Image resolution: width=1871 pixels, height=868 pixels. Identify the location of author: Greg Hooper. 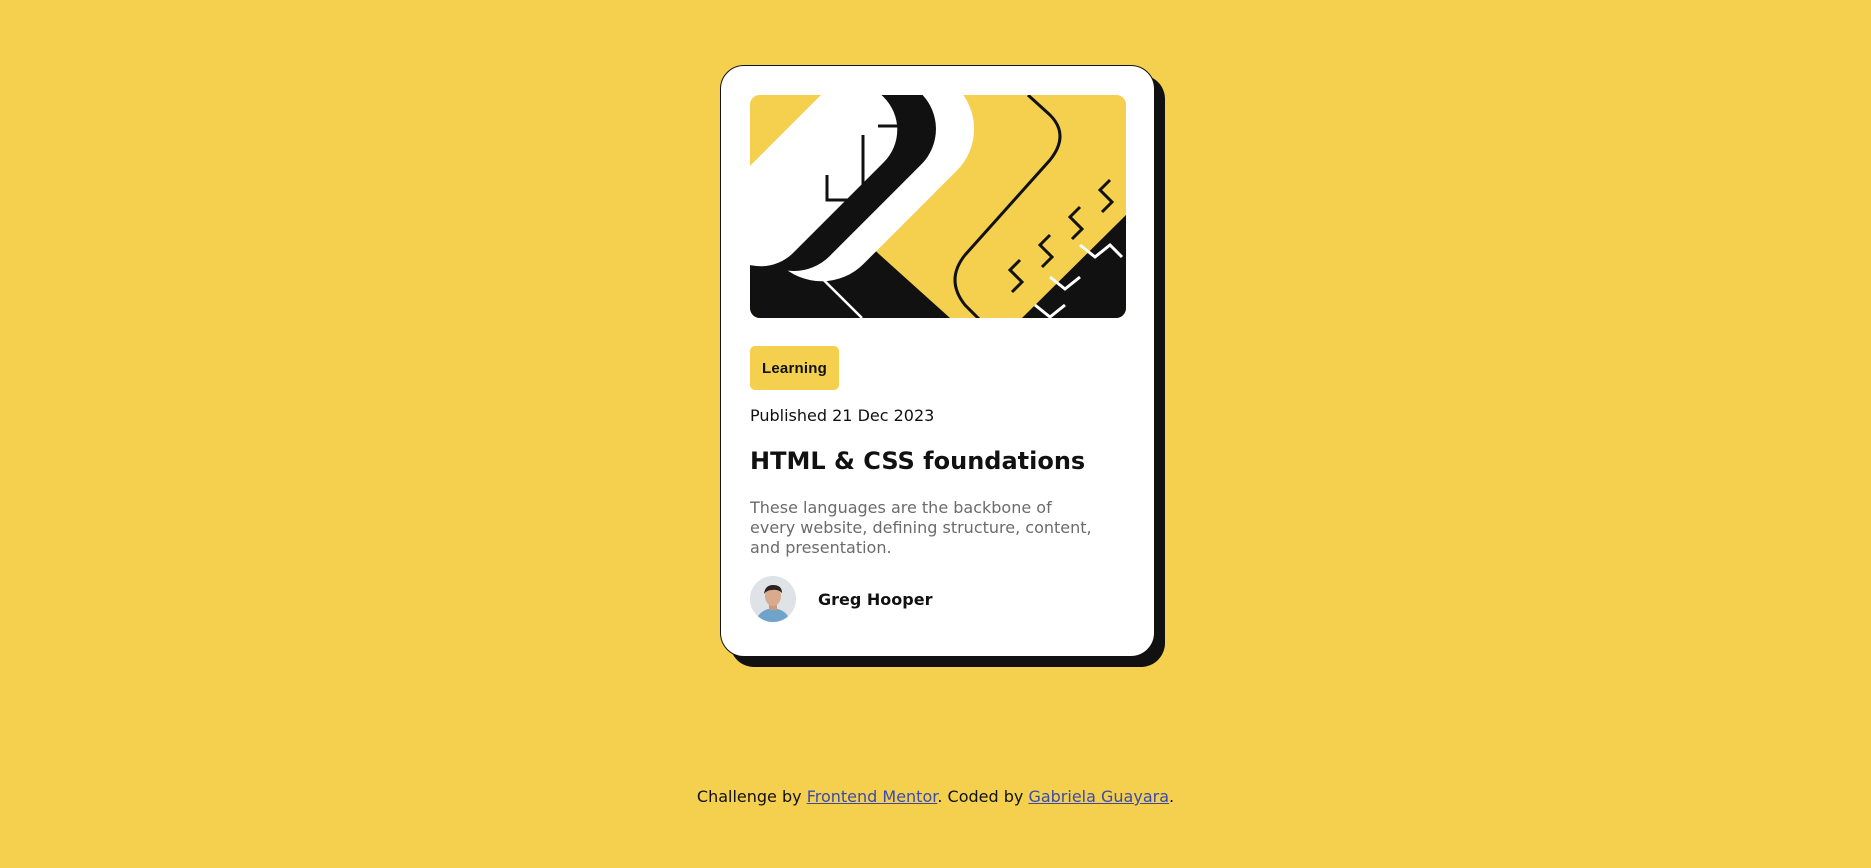
(841, 599).